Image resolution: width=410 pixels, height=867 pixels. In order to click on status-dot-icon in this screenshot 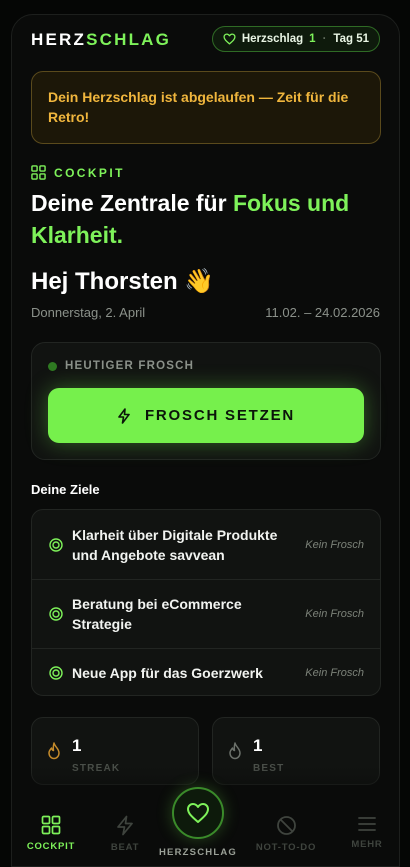, I will do `click(52, 366)`.